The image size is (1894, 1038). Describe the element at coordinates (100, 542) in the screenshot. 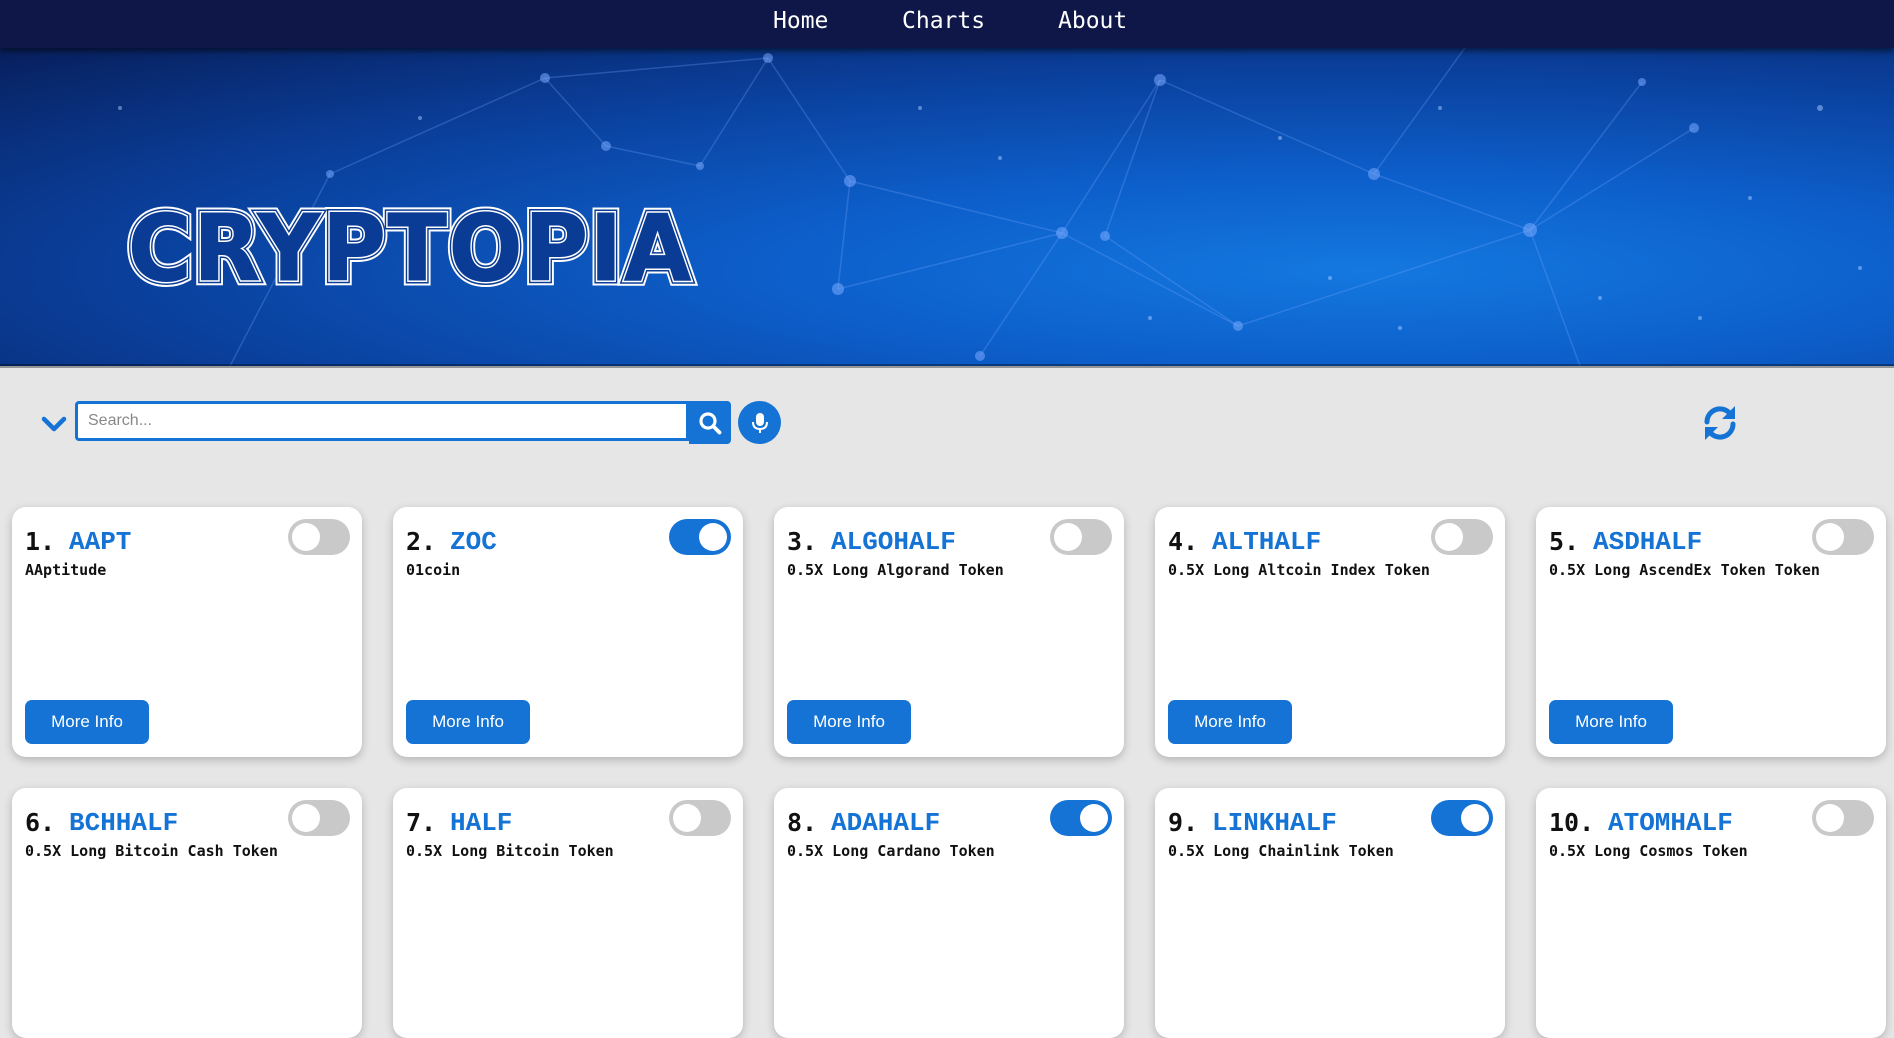

I see `coin-symbol: AAPT` at that location.